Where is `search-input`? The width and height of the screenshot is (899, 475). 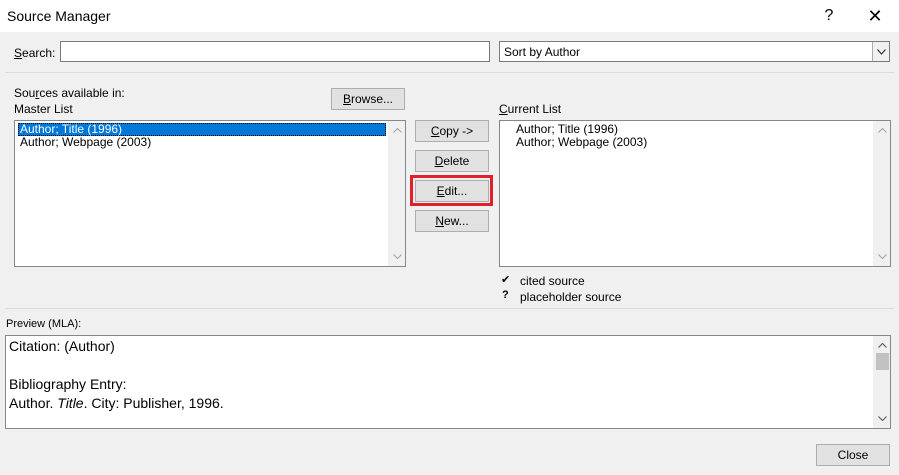
search-input is located at coordinates (275, 51).